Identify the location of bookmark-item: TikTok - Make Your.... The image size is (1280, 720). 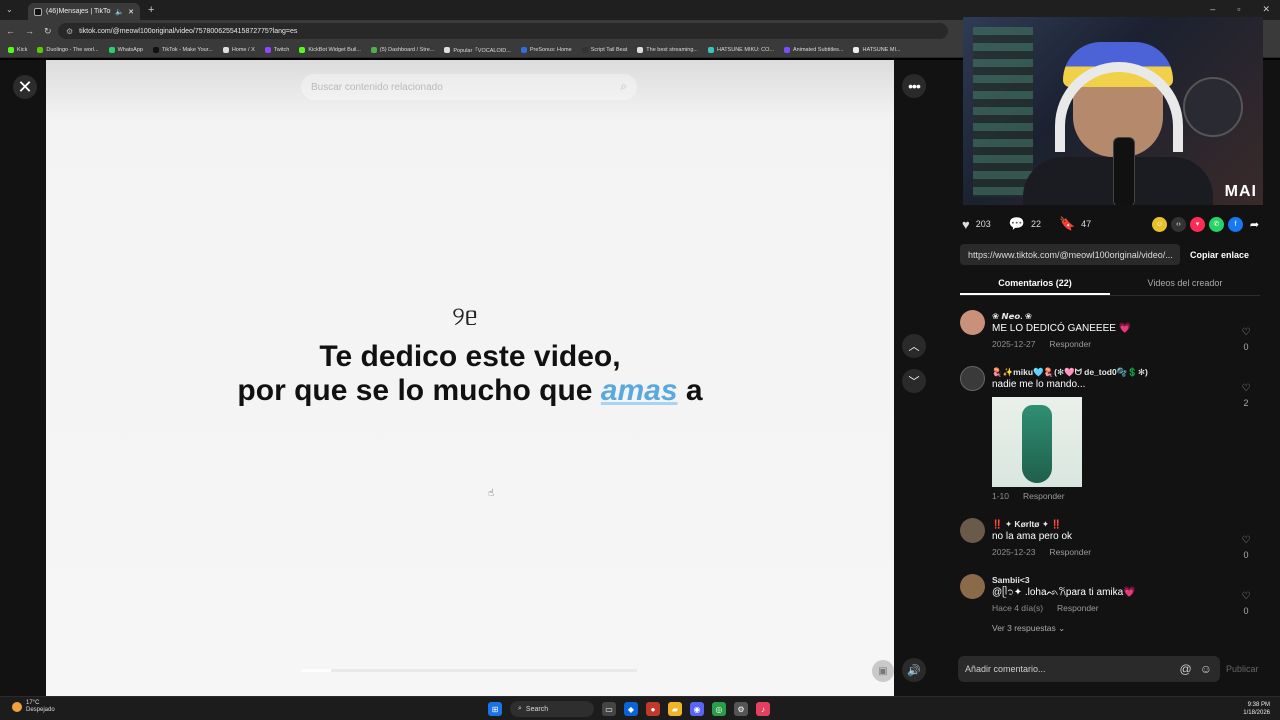
(182, 49).